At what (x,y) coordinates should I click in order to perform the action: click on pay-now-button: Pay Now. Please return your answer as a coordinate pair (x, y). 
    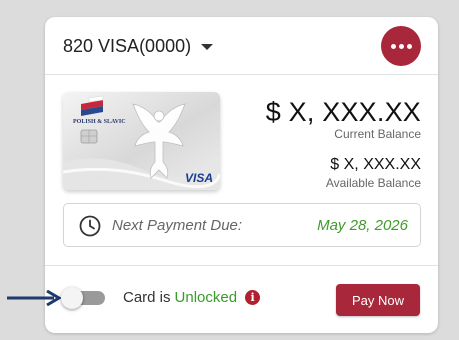
    Looking at the image, I should click on (378, 300).